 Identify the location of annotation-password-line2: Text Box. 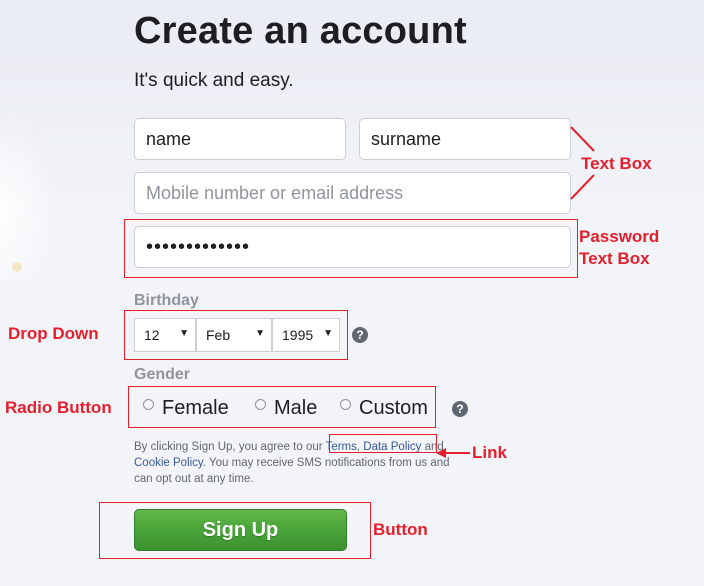
(614, 258).